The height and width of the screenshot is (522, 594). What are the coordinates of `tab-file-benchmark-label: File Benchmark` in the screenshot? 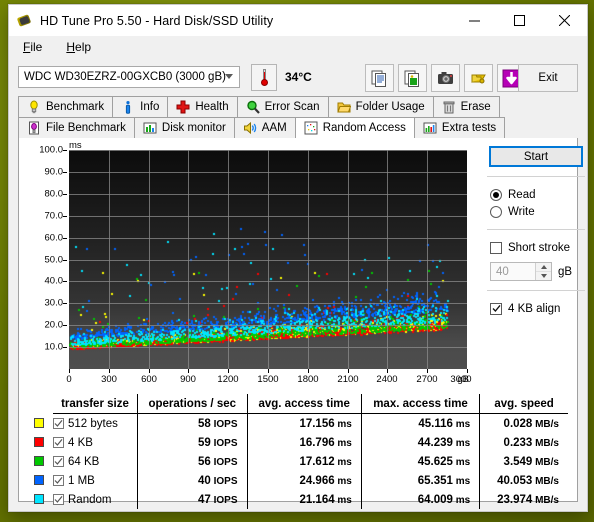 It's located at (86, 128).